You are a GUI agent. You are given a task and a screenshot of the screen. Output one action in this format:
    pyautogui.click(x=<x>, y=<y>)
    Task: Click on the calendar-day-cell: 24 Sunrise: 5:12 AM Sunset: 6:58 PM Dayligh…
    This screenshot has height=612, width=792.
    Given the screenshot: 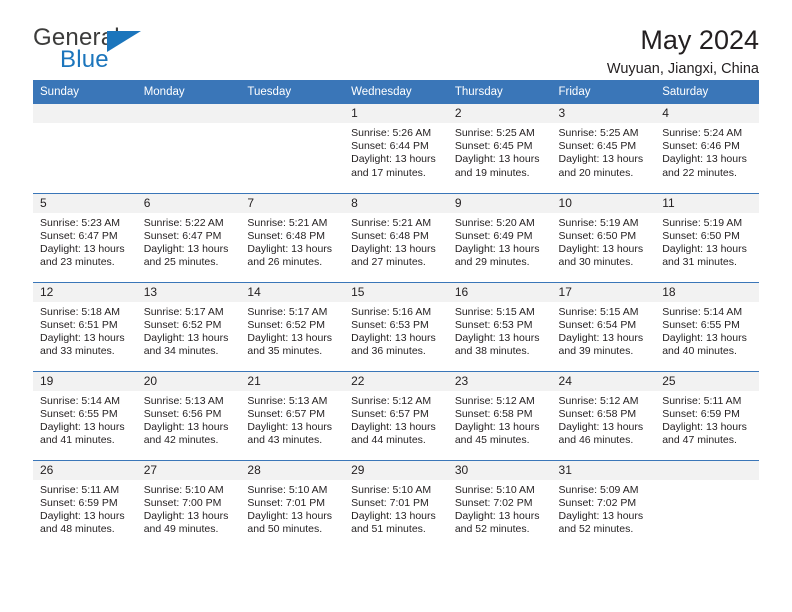 What is the action you would take?
    pyautogui.click(x=603, y=415)
    